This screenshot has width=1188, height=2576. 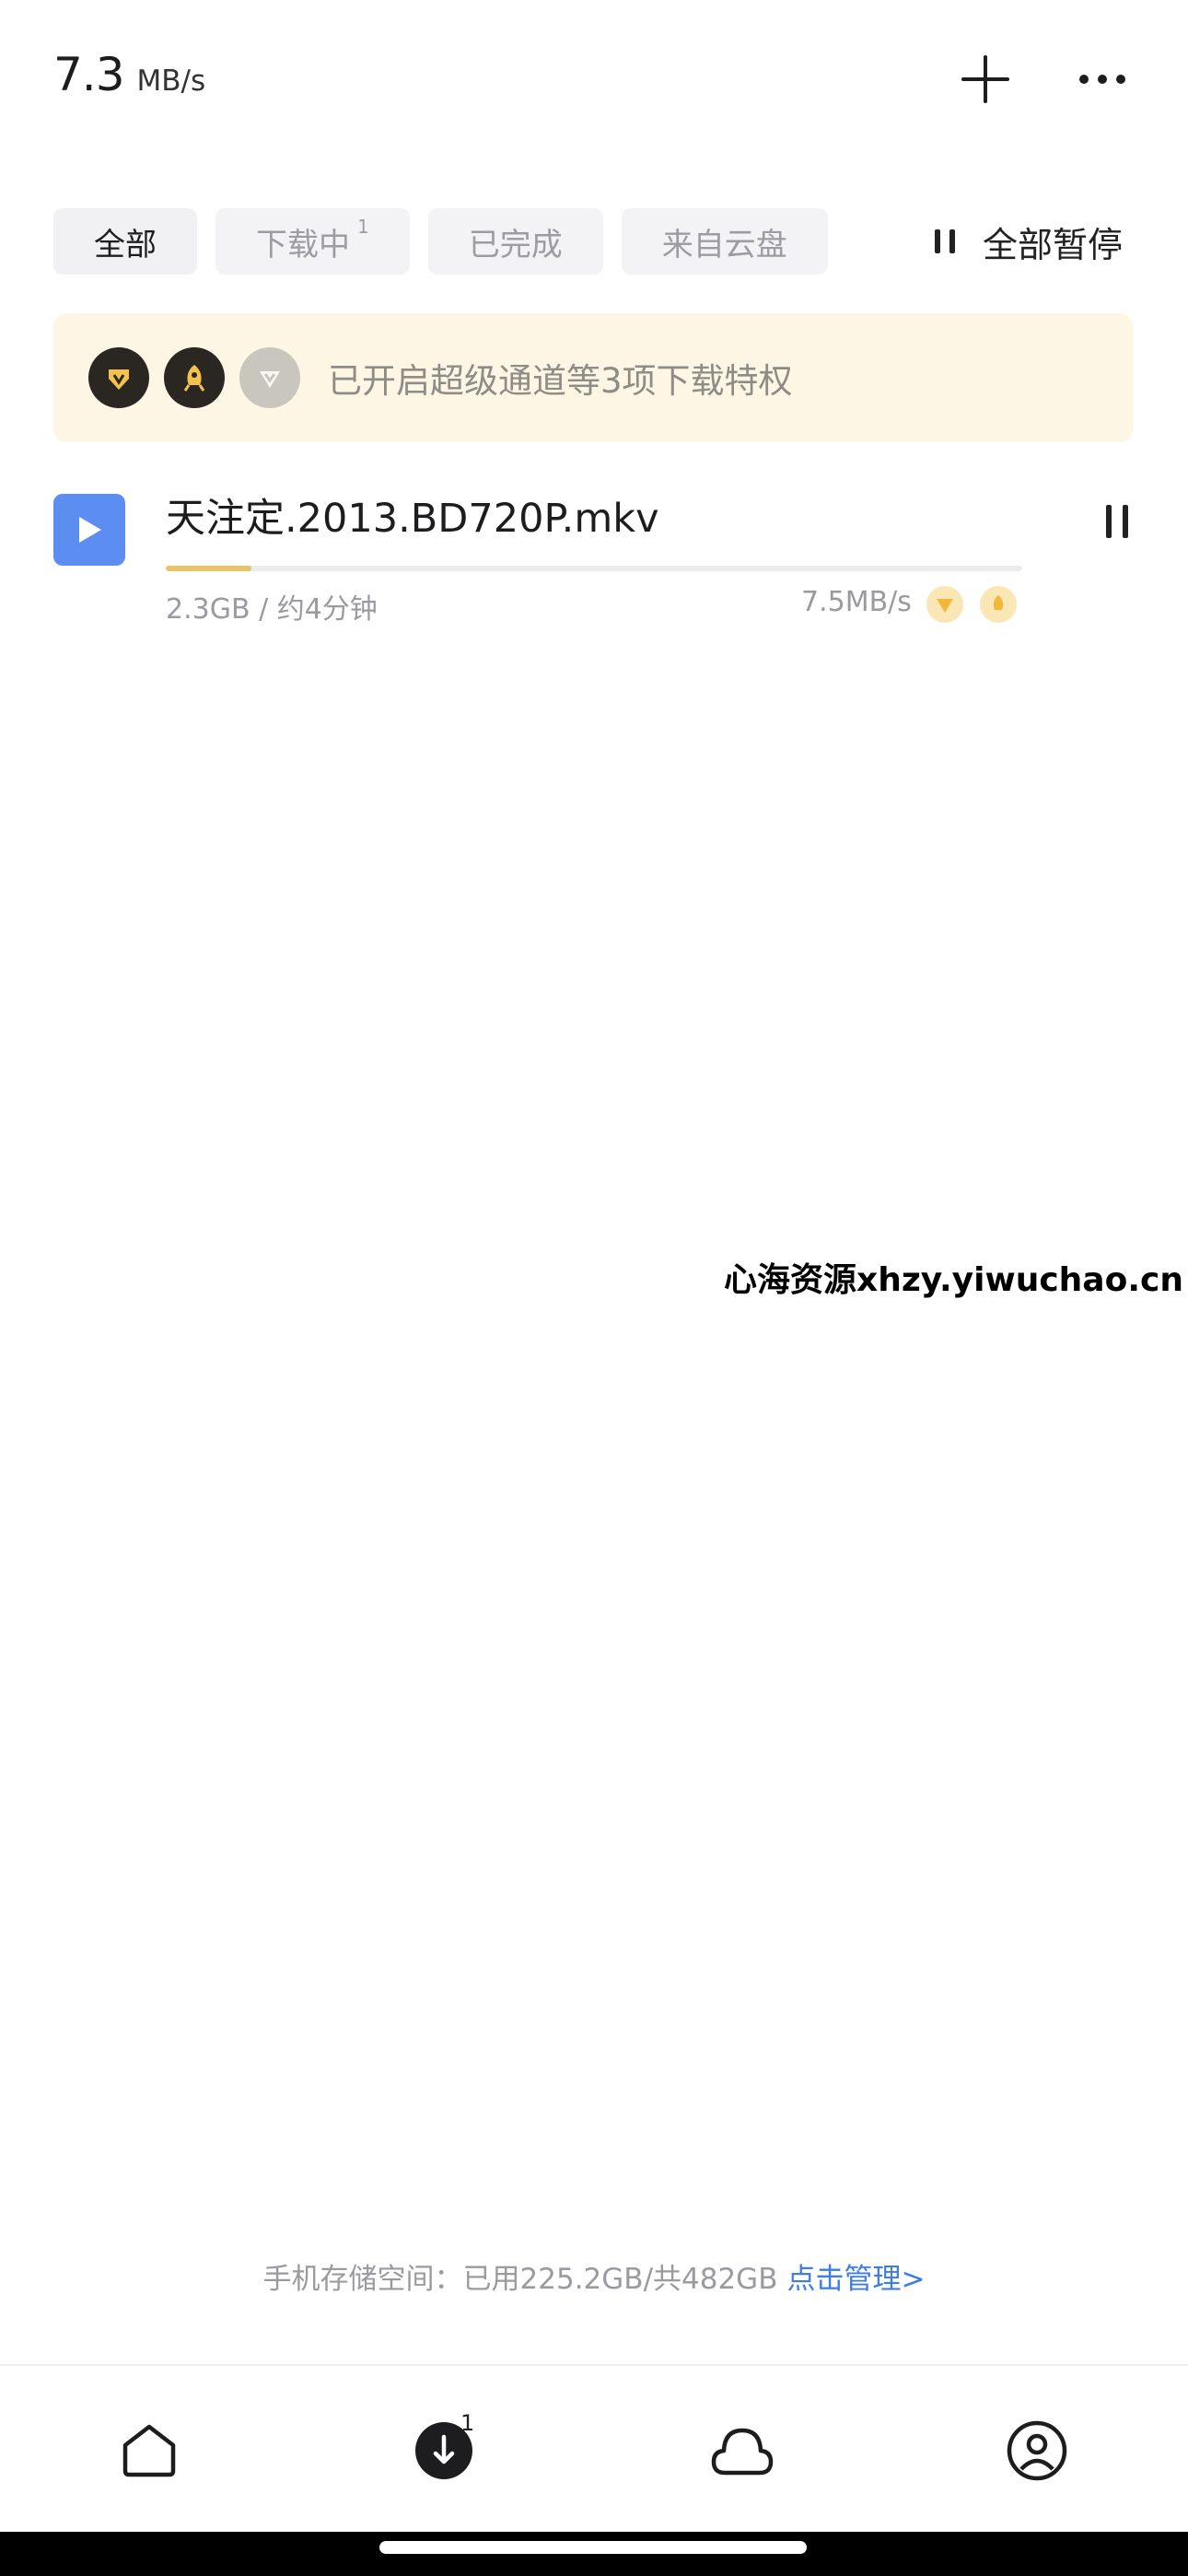 I want to click on download-progress-bar, so click(x=594, y=568).